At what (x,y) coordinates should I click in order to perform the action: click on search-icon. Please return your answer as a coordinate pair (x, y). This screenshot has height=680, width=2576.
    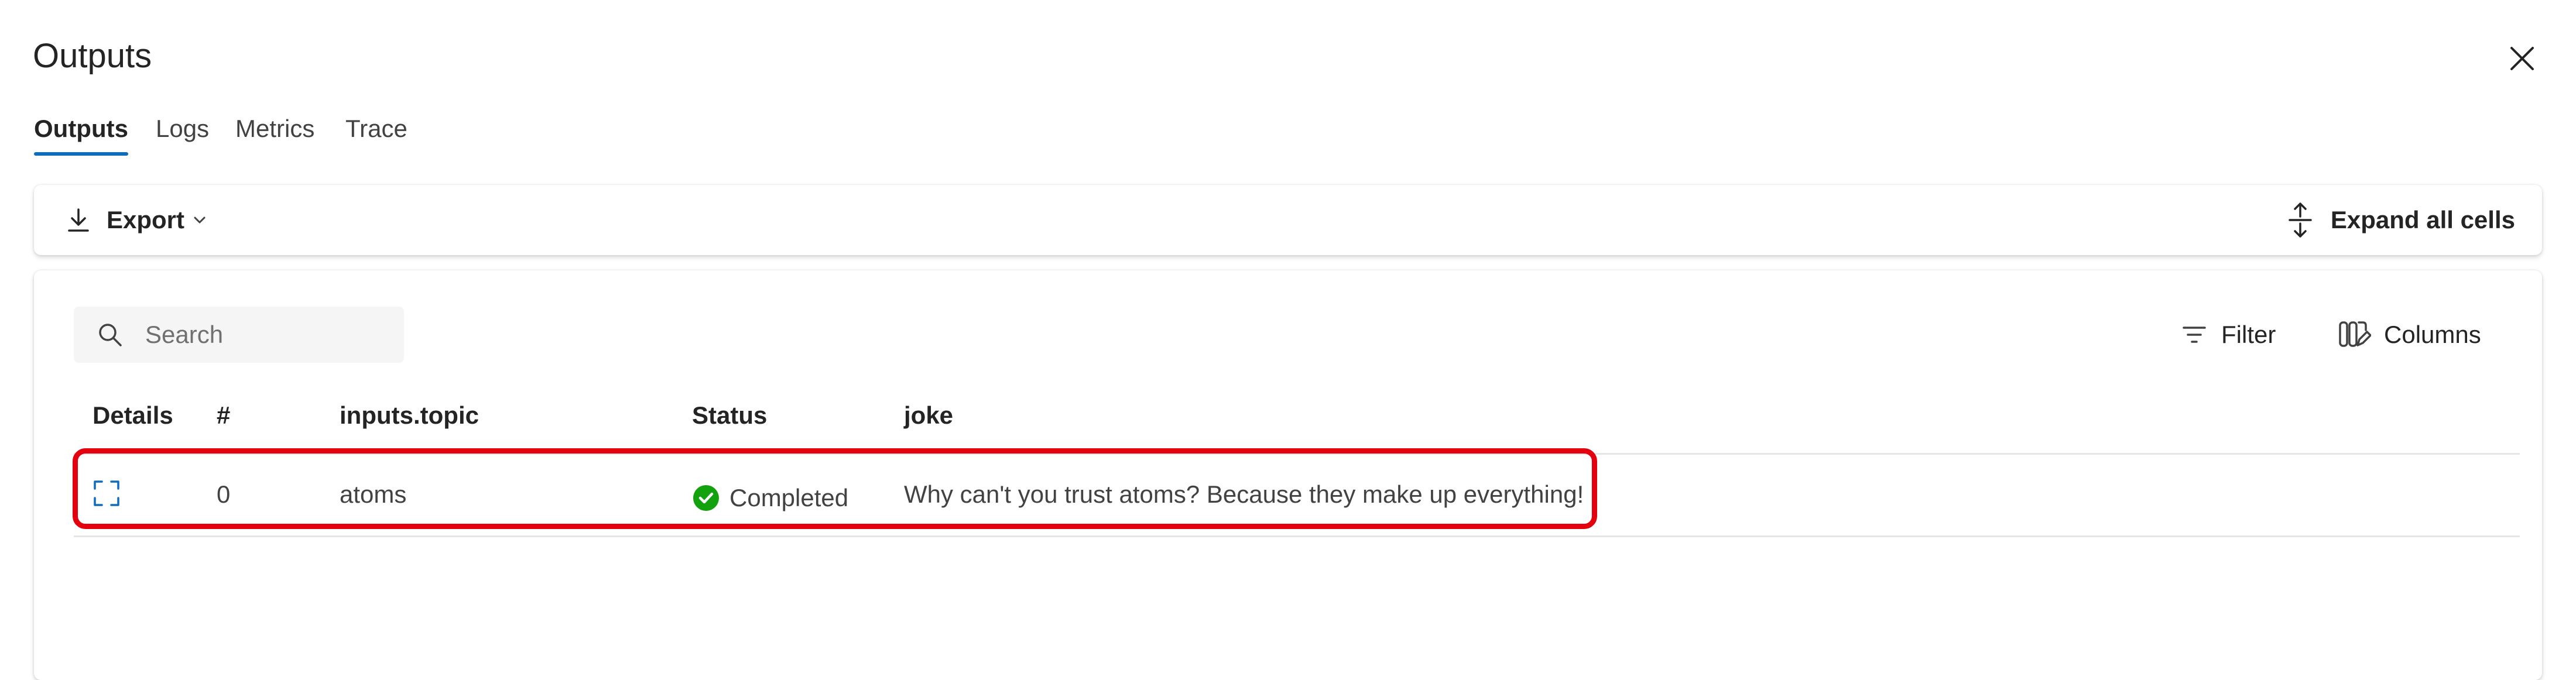
    Looking at the image, I should click on (110, 335).